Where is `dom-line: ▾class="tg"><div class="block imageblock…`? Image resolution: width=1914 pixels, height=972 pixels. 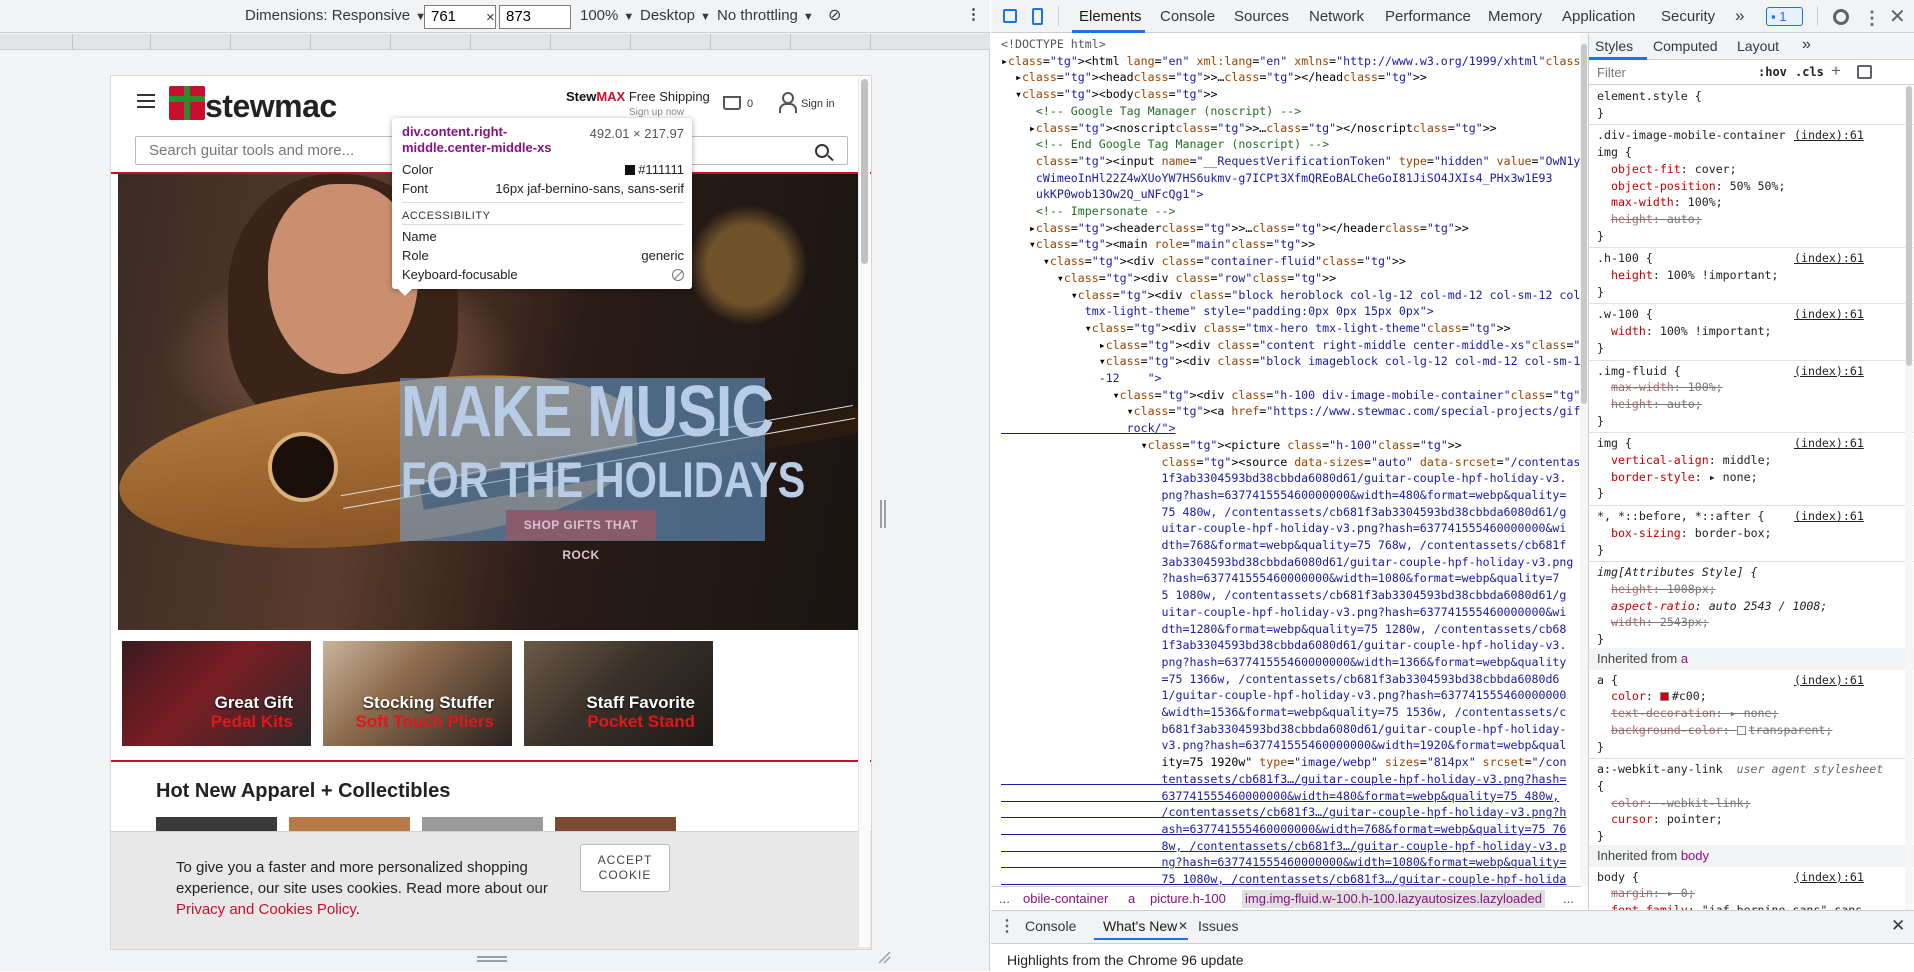
dom-line: ▾class="tg"><div class="block imageblock… is located at coordinates (1291, 361).